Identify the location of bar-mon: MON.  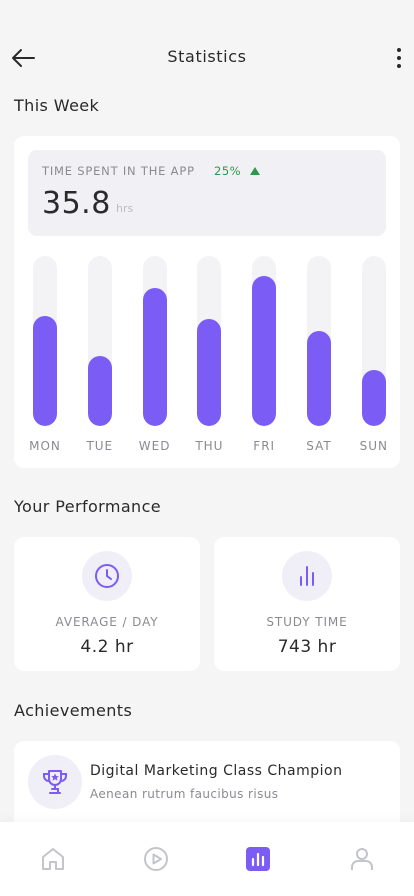
(45, 361).